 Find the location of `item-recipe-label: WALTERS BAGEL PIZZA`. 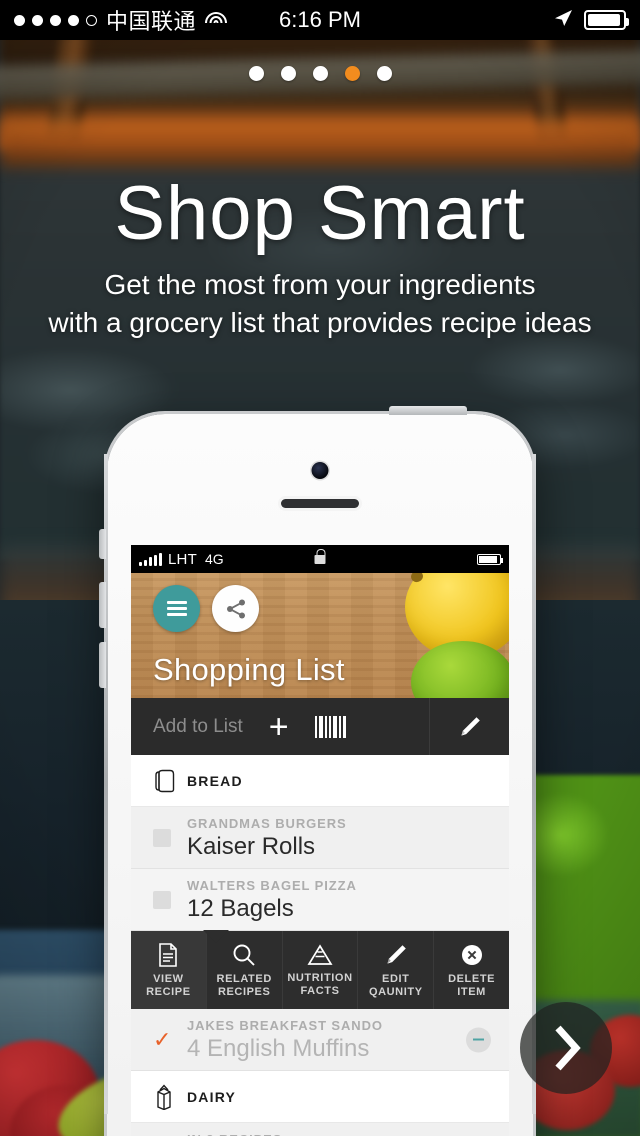

item-recipe-label: WALTERS BAGEL PIZZA is located at coordinates (272, 885).